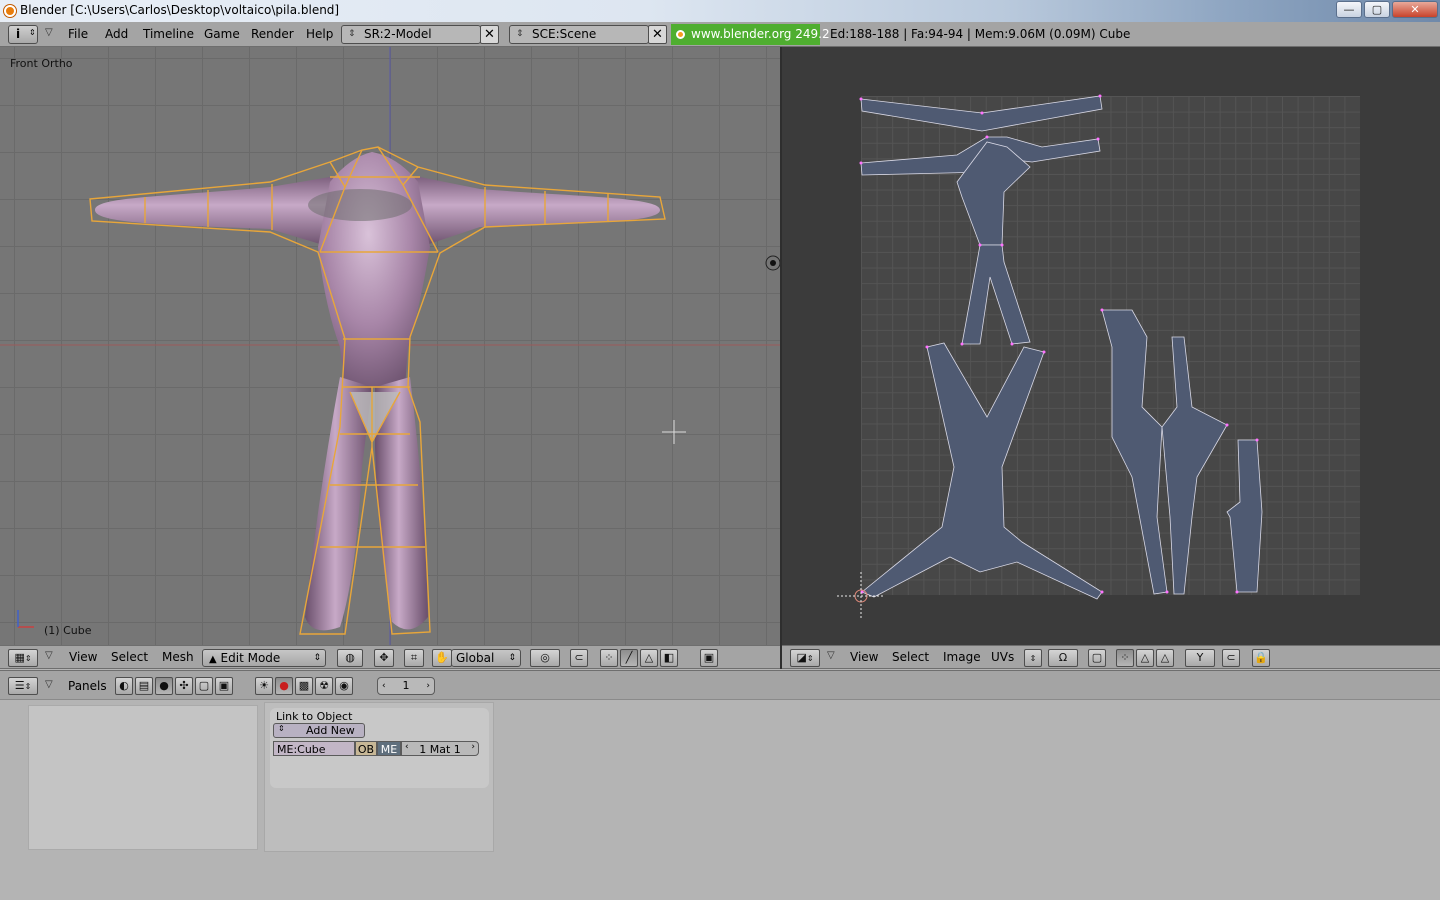 The width and height of the screenshot is (1440, 900). I want to click on blender-logo-icon, so click(680, 34).